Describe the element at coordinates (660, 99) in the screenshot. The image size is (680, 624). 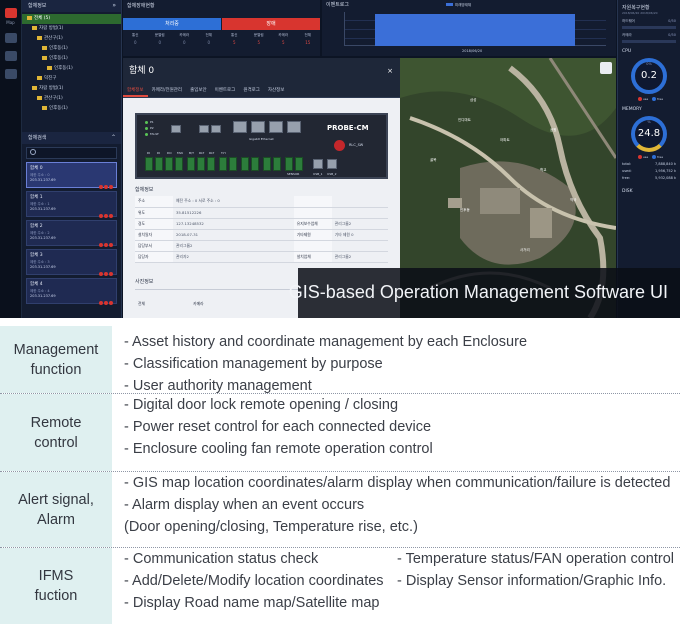
I see `cpu-legend-free: free` at that location.